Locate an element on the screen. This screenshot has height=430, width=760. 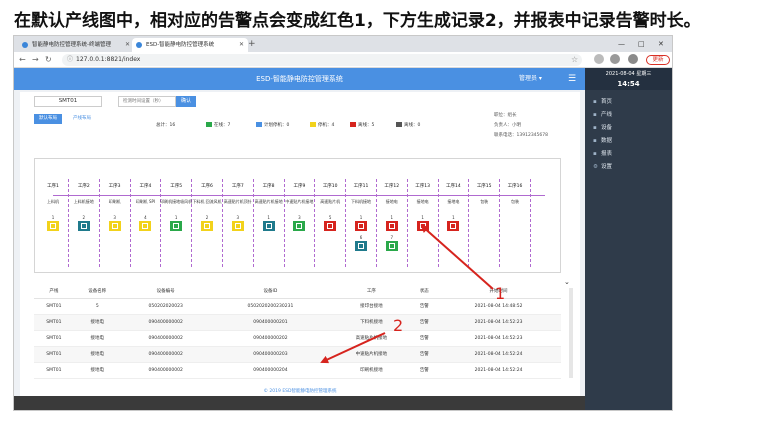
minimize-button: — is located at coordinates (621, 44).